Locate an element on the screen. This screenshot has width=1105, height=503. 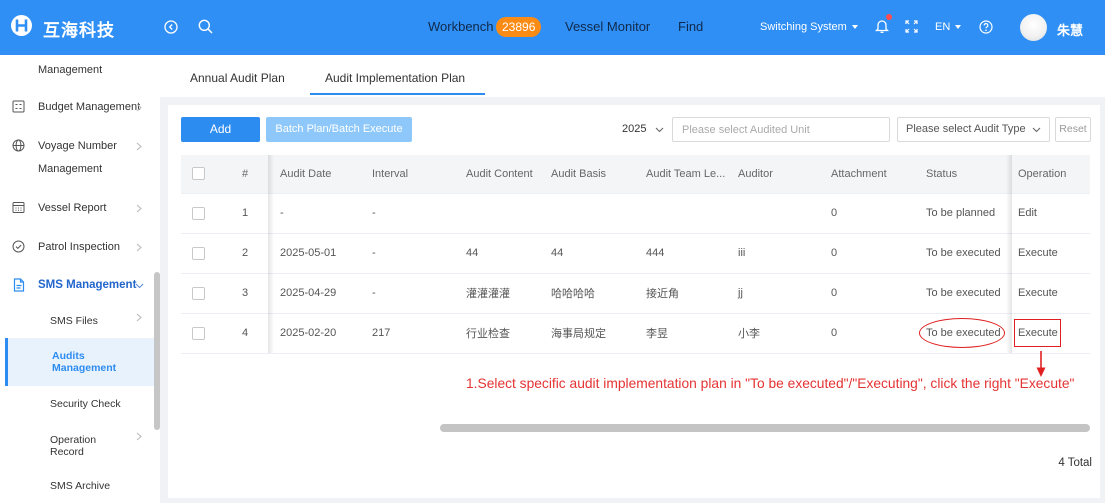
cell-number: 4 is located at coordinates (246, 333).